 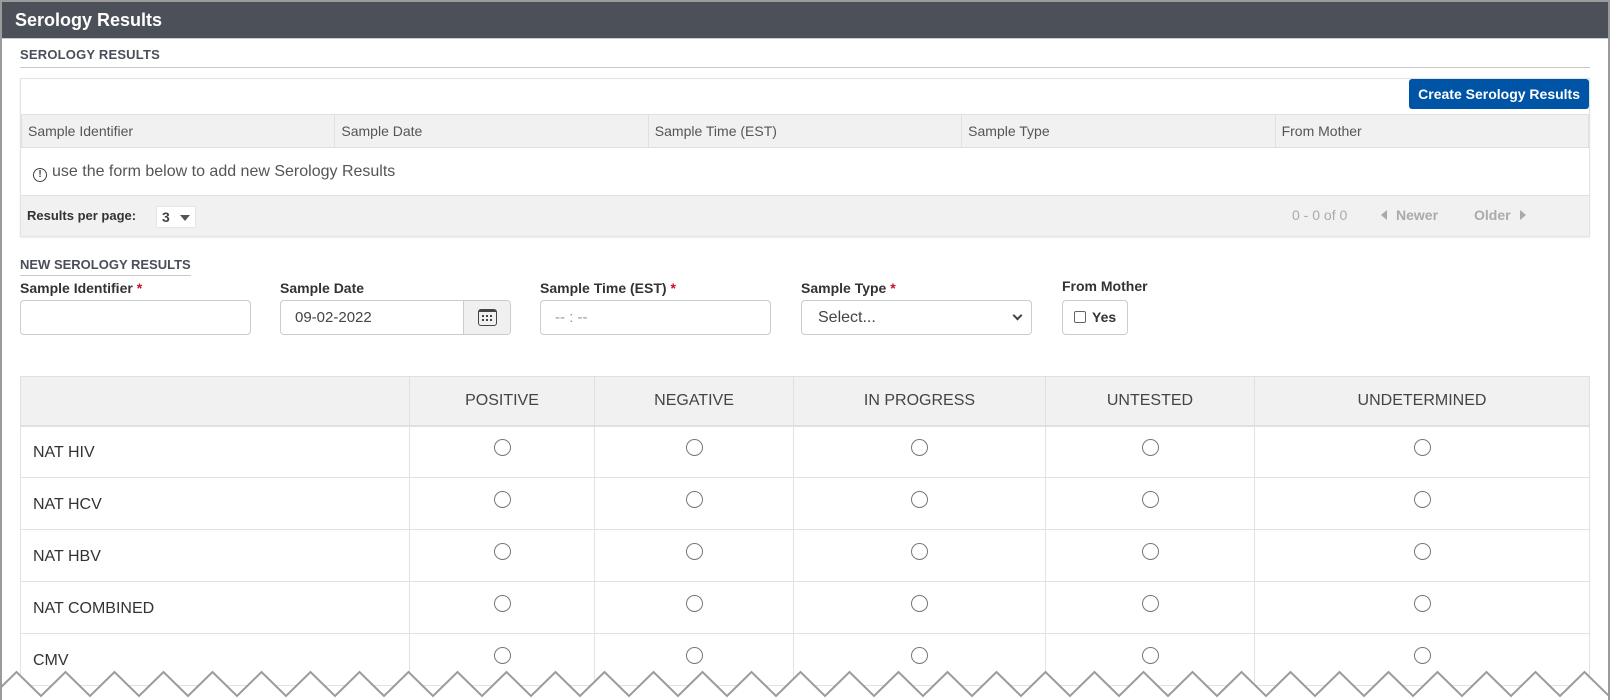 What do you see at coordinates (1104, 317) in the screenshot?
I see `from-mother-option-label: Yes` at bounding box center [1104, 317].